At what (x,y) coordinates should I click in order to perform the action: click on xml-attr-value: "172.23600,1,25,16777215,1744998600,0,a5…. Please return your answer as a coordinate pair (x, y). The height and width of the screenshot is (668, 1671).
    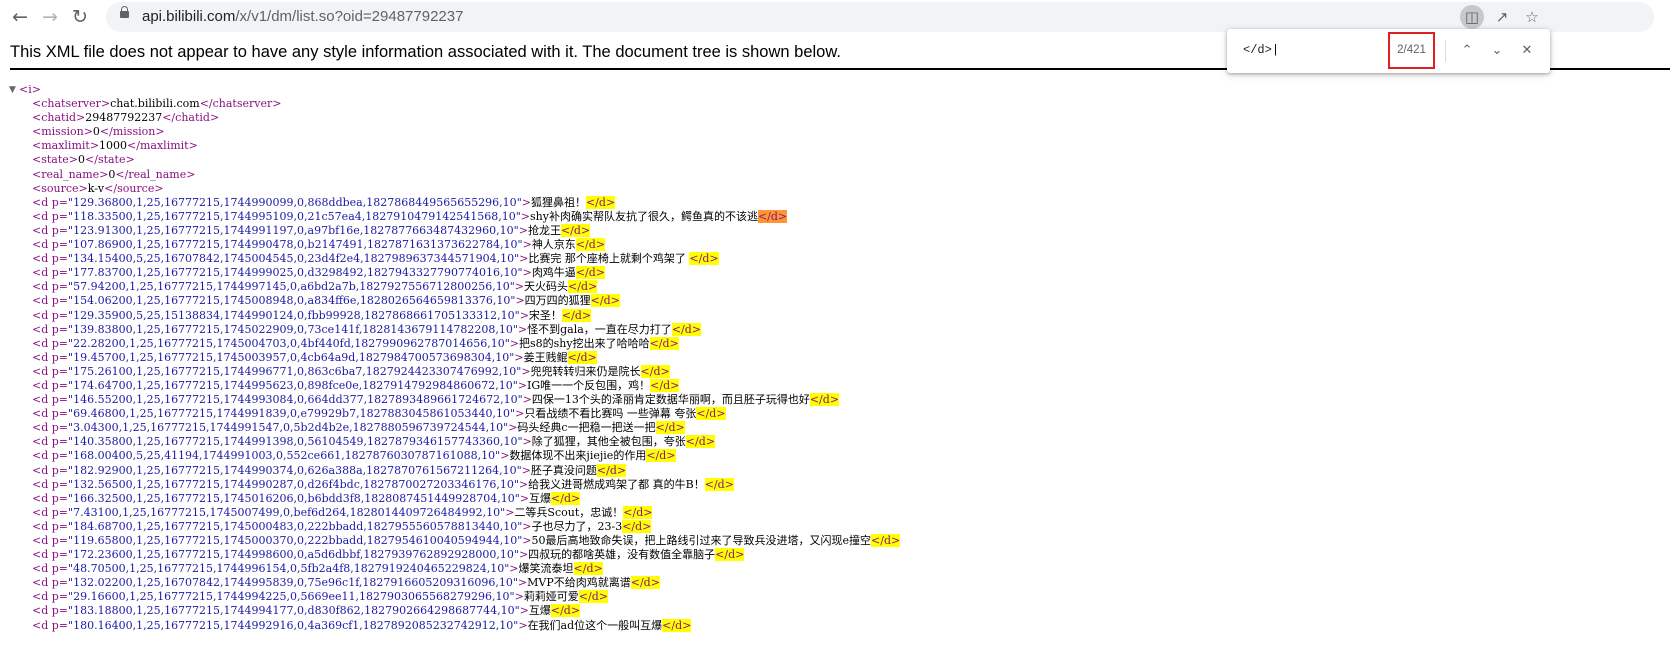
    Looking at the image, I should click on (293, 555).